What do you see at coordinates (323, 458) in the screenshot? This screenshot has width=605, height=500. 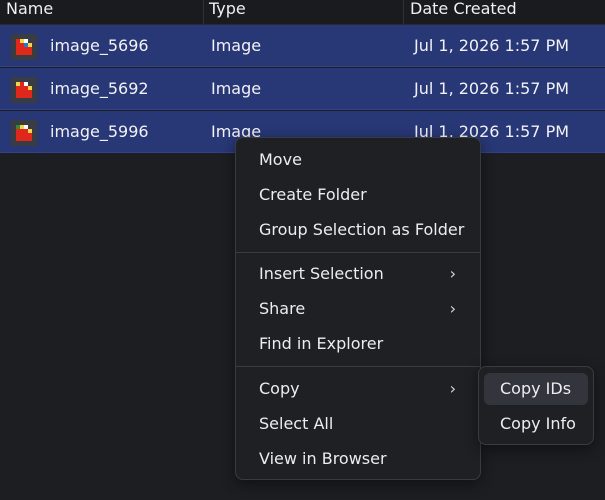 I see `menu-item-label: View in Browser` at bounding box center [323, 458].